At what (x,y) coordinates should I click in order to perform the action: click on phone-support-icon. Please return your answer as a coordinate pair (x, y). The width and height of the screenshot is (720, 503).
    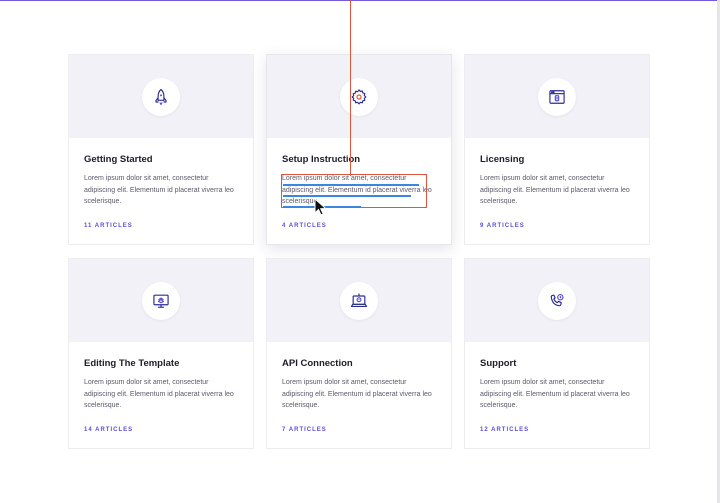
    Looking at the image, I should click on (557, 299).